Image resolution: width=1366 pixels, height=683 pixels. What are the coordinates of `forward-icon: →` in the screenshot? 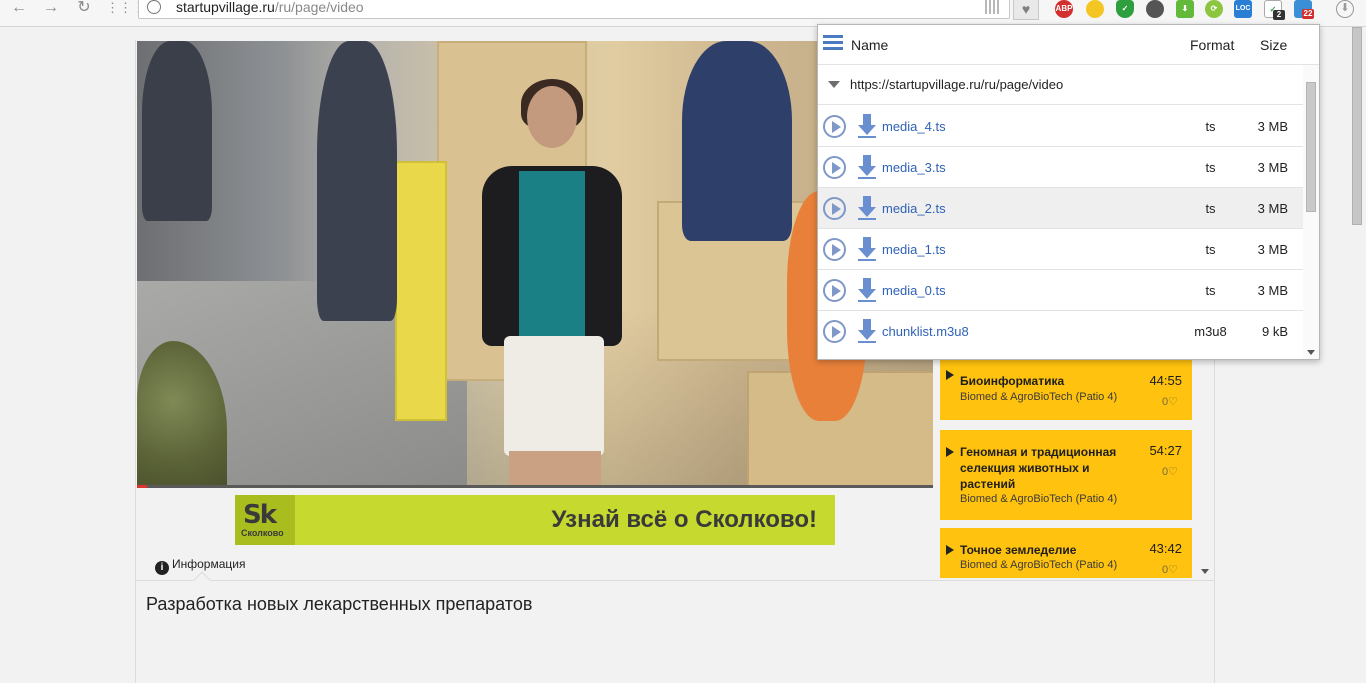 It's located at (51, 10).